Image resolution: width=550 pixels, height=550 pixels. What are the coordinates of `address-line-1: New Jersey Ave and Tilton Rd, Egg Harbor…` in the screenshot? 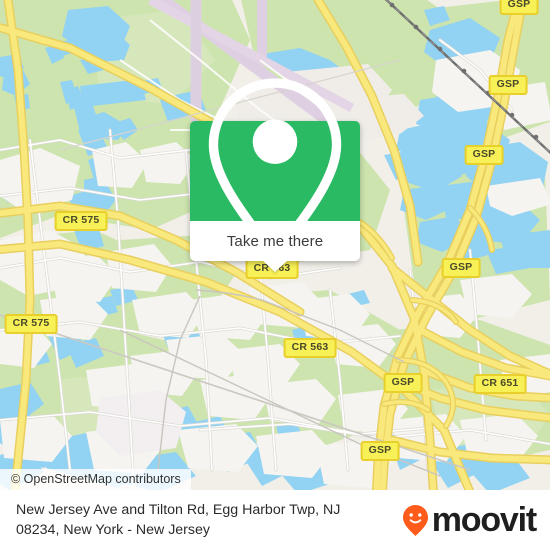 It's located at (178, 510).